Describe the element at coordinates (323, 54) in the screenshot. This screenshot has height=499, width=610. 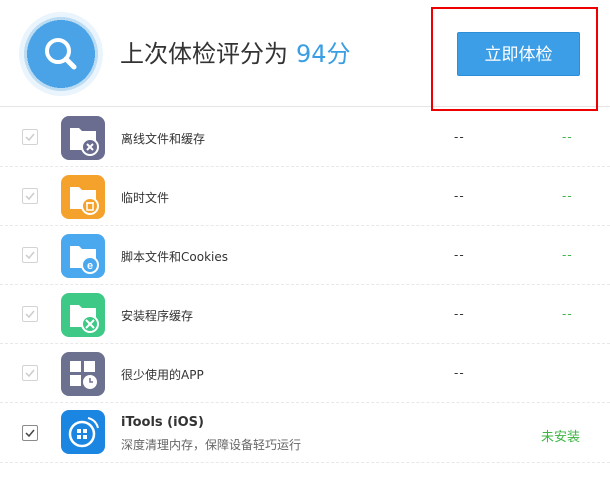
I see `score-value: 94分` at that location.